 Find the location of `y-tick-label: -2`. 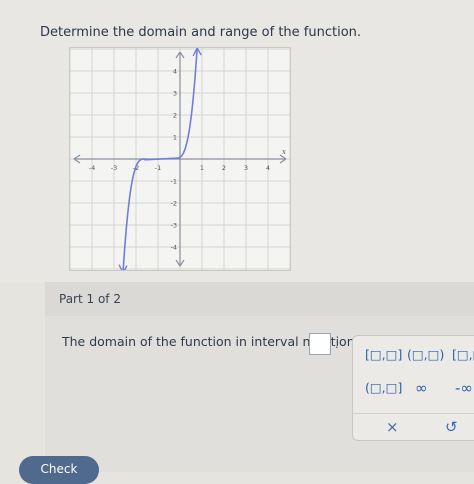

y-tick-label: -2 is located at coordinates (174, 204).